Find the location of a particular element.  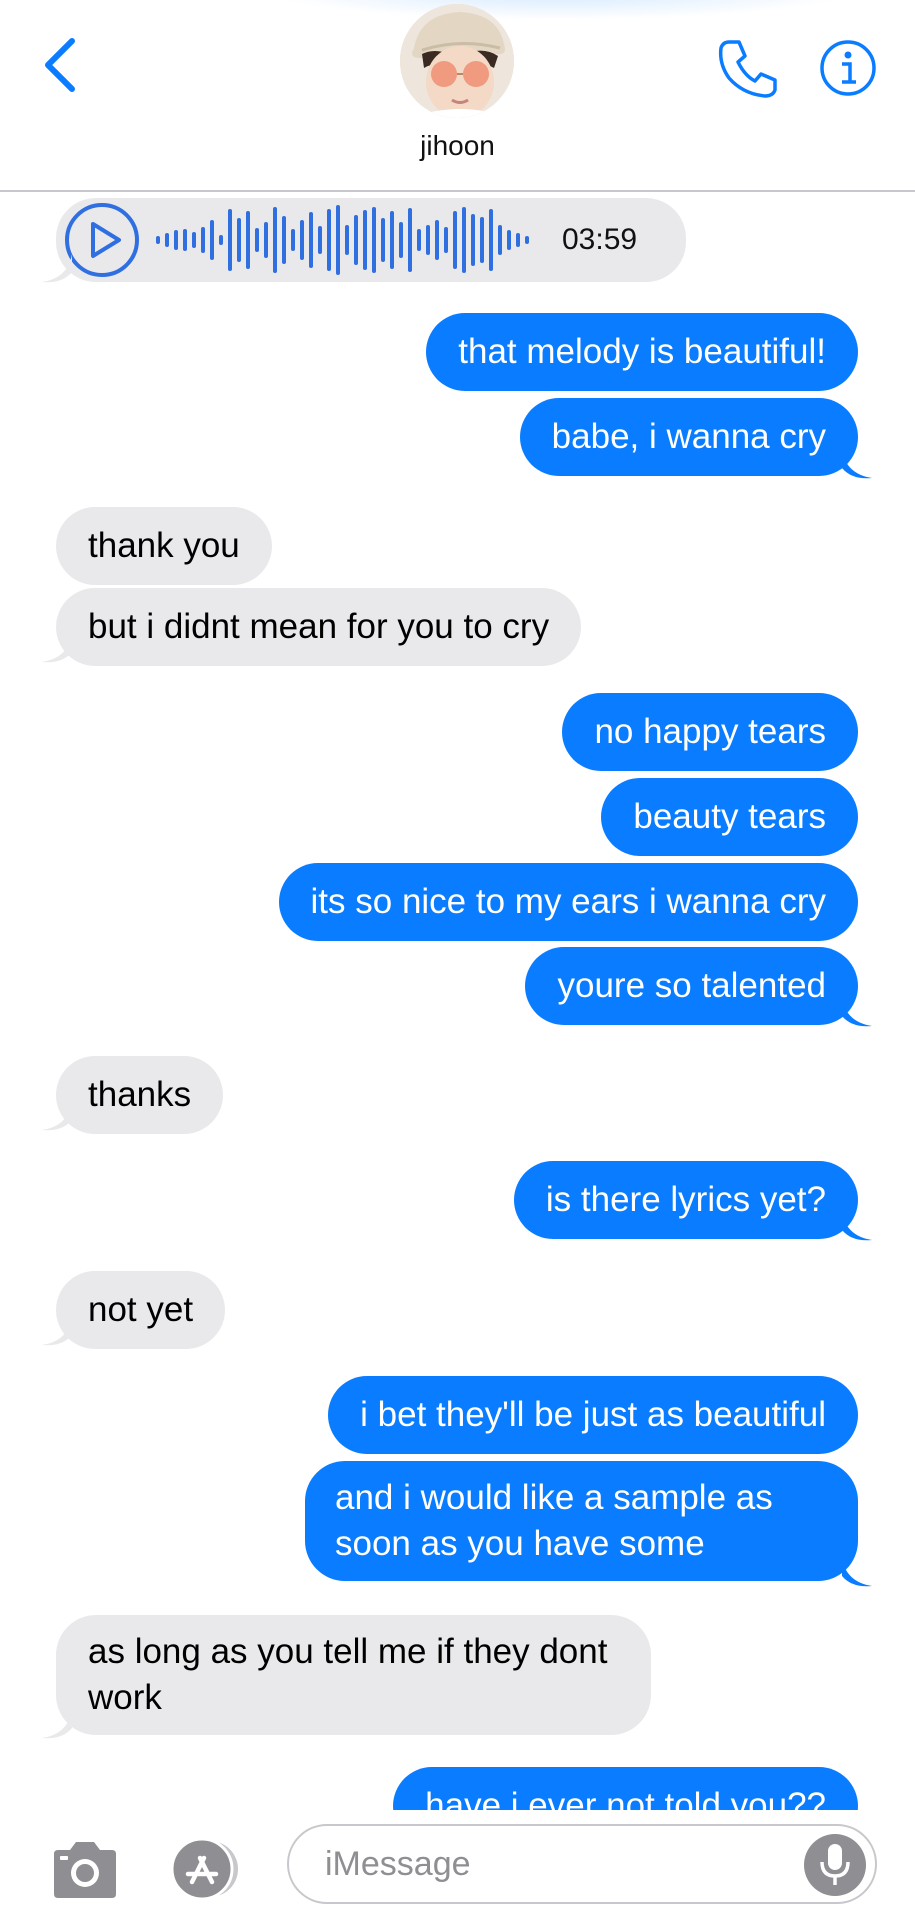

voice-message-bubble: 03:59 is located at coordinates (371, 240).